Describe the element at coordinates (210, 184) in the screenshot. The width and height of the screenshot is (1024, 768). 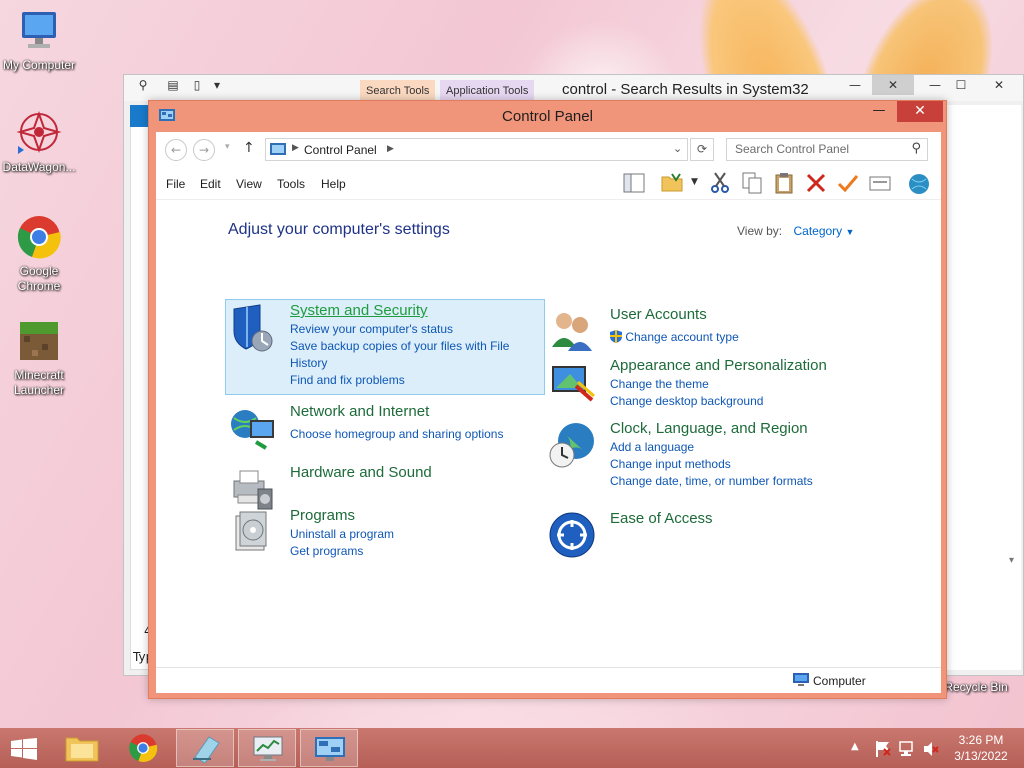
I see `menu-edit: Edit` at that location.